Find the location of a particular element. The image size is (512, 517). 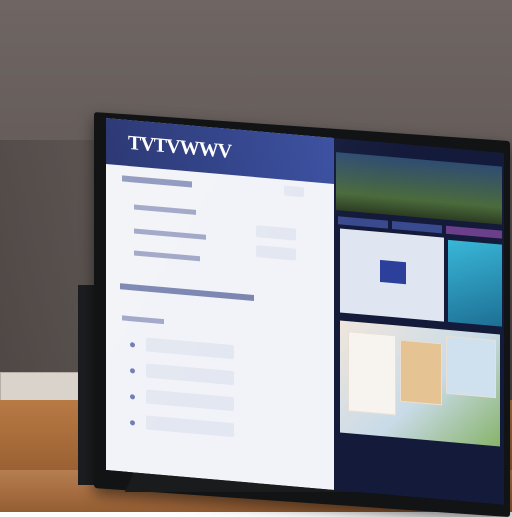

content-tile-graphic is located at coordinates (393, 272).